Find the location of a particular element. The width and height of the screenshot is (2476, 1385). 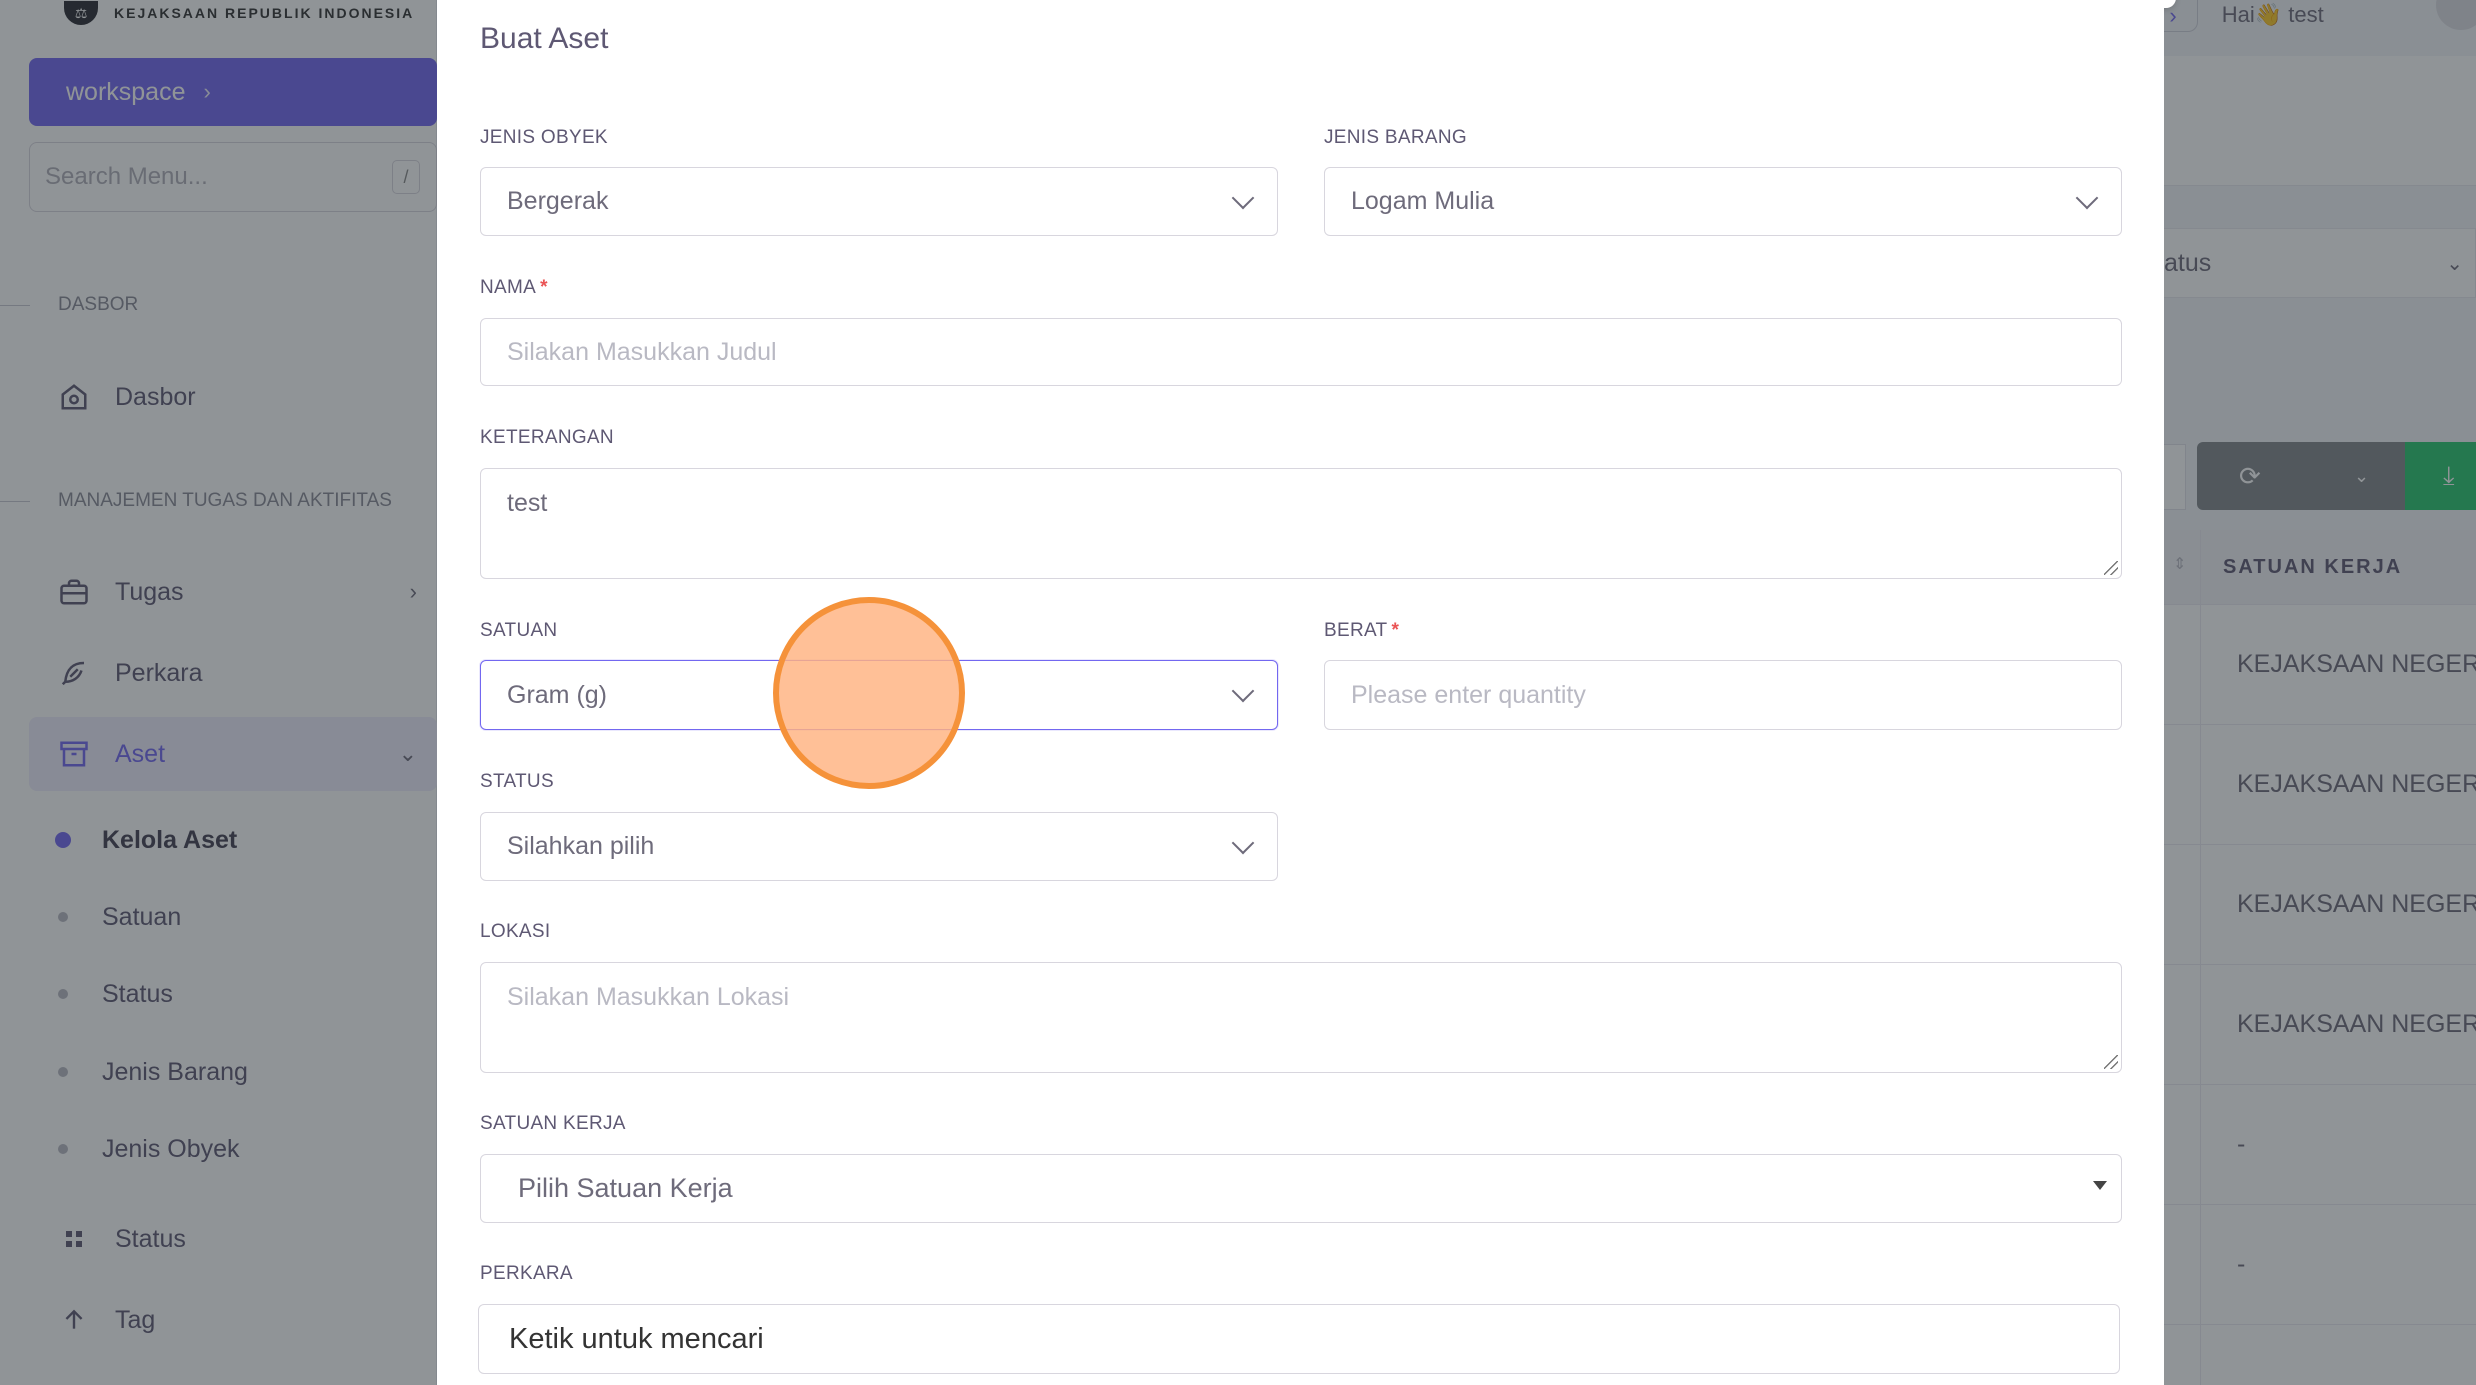

satuan-kerja-label: SATUAN KERJA is located at coordinates (553, 1123).